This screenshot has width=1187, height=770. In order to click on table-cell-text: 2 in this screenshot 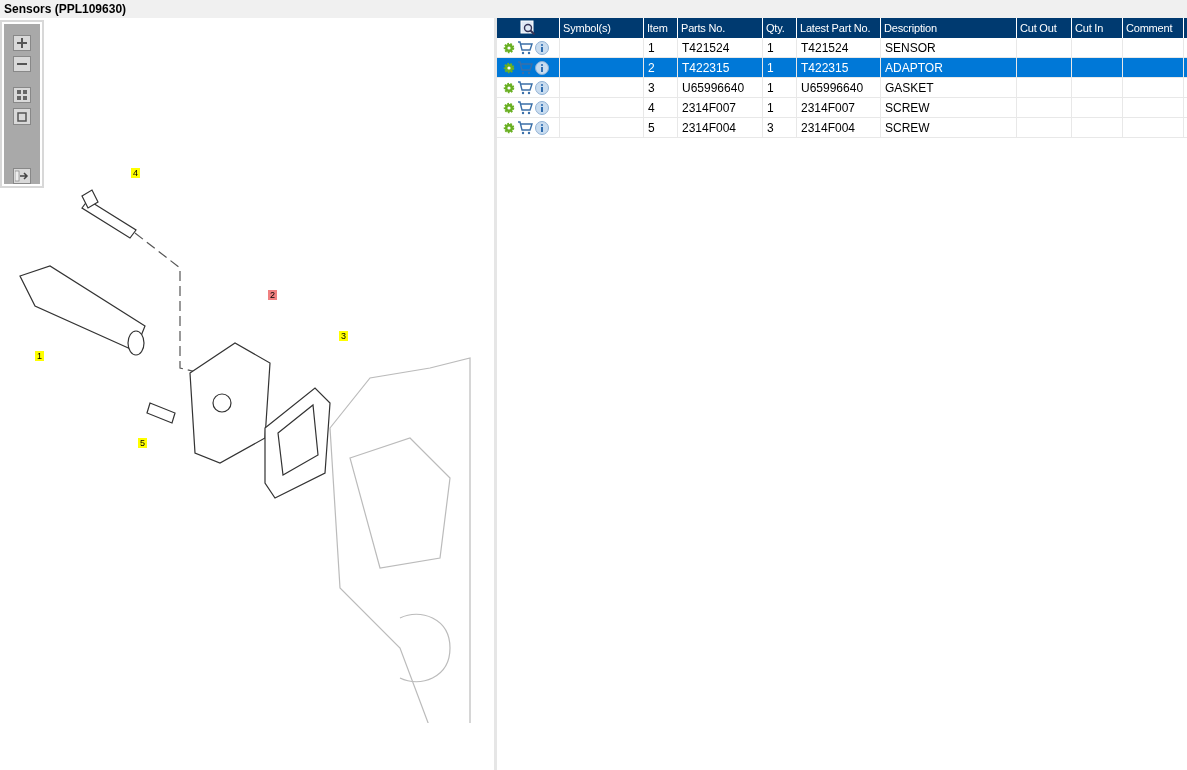, I will do `click(651, 68)`.